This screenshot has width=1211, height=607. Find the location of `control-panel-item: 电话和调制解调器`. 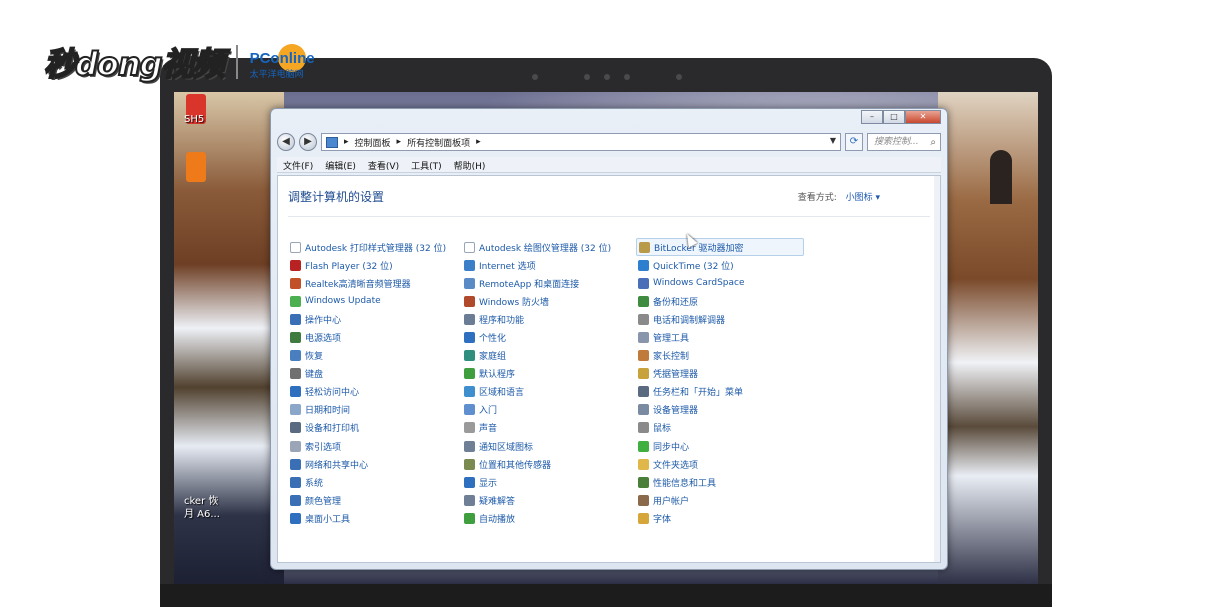

control-panel-item: 电话和调制解调器 is located at coordinates (723, 319).